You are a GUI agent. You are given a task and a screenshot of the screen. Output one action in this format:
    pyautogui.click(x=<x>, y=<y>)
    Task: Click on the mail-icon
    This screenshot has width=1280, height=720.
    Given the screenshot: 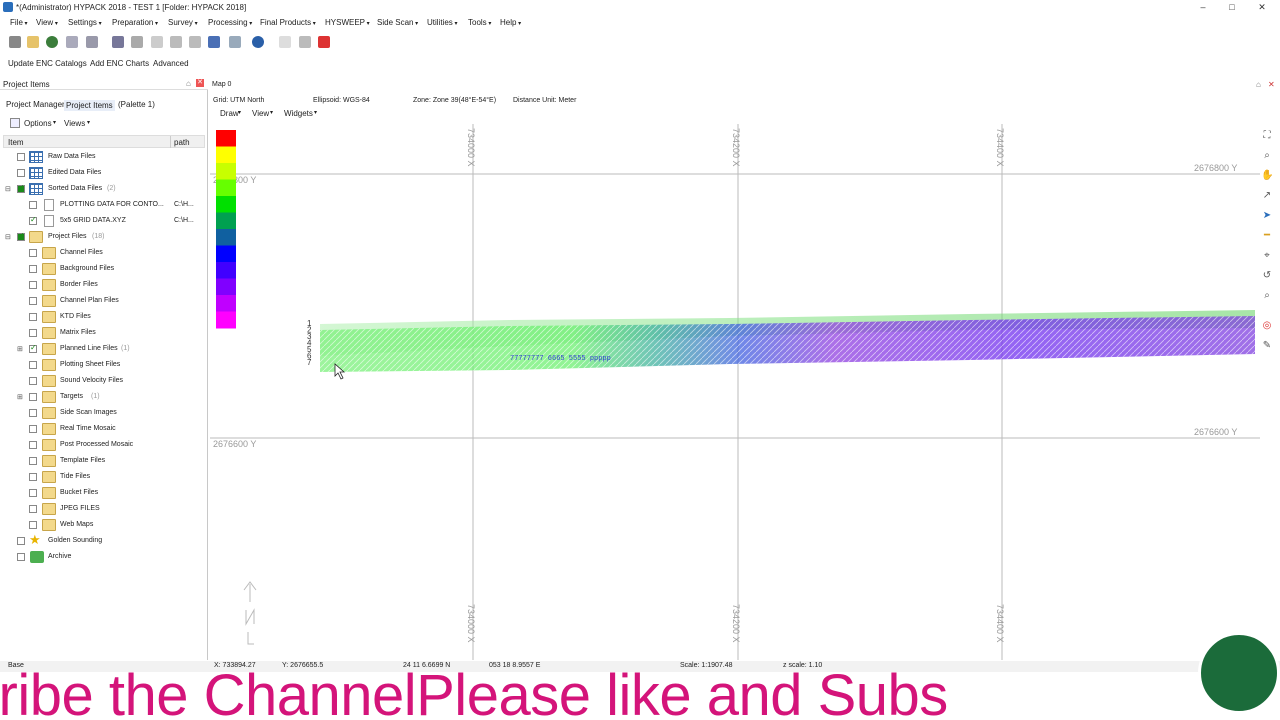 What is the action you would take?
    pyautogui.click(x=285, y=42)
    